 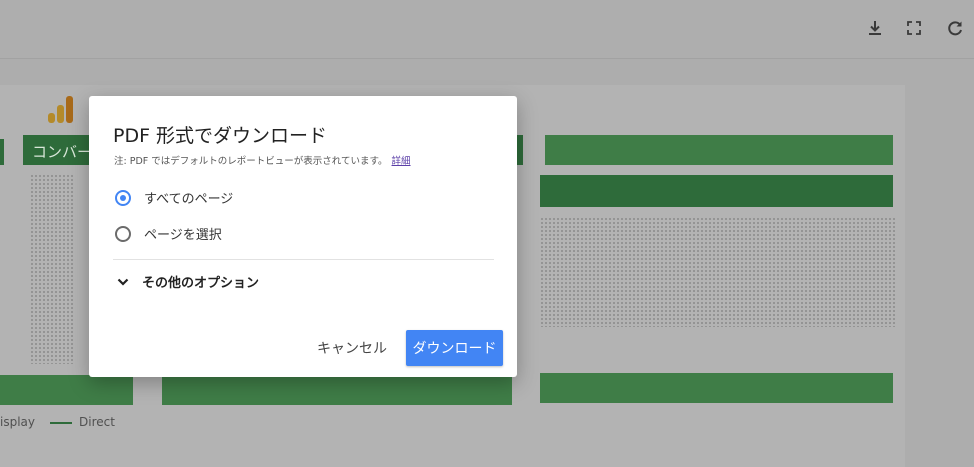 I want to click on left-header-bar, so click(x=2, y=152).